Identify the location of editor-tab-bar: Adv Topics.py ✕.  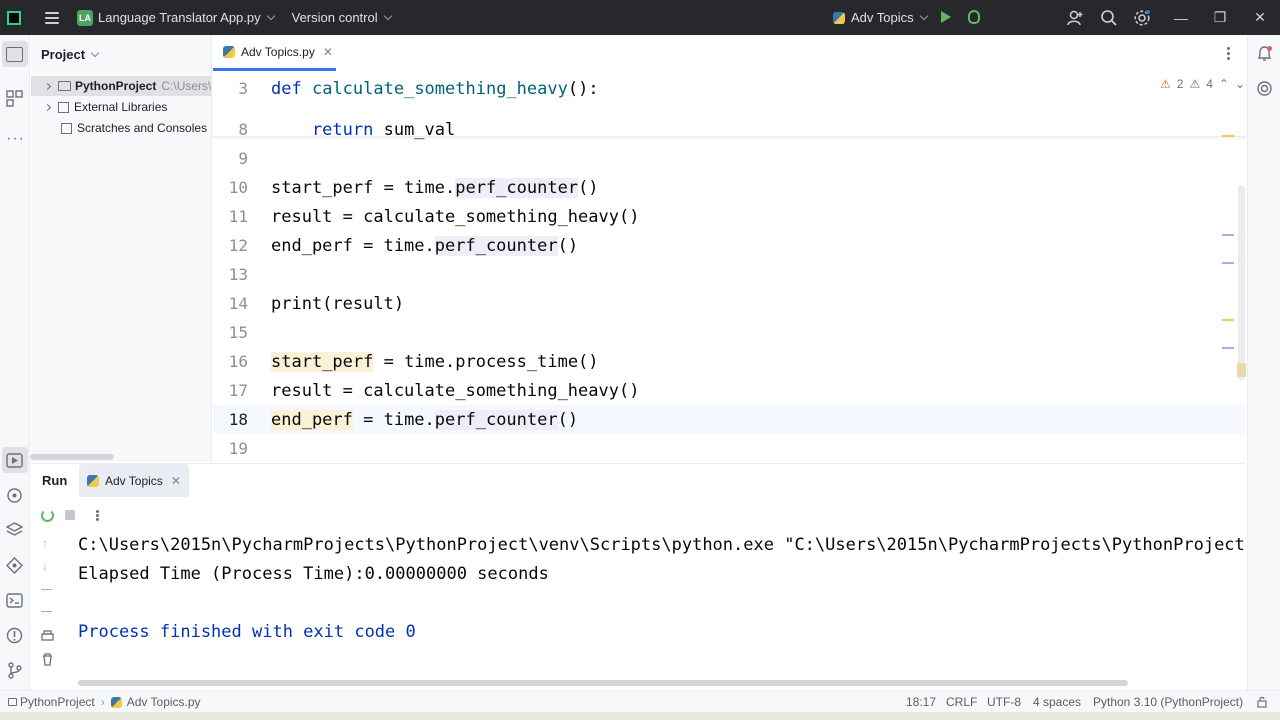
(729, 53).